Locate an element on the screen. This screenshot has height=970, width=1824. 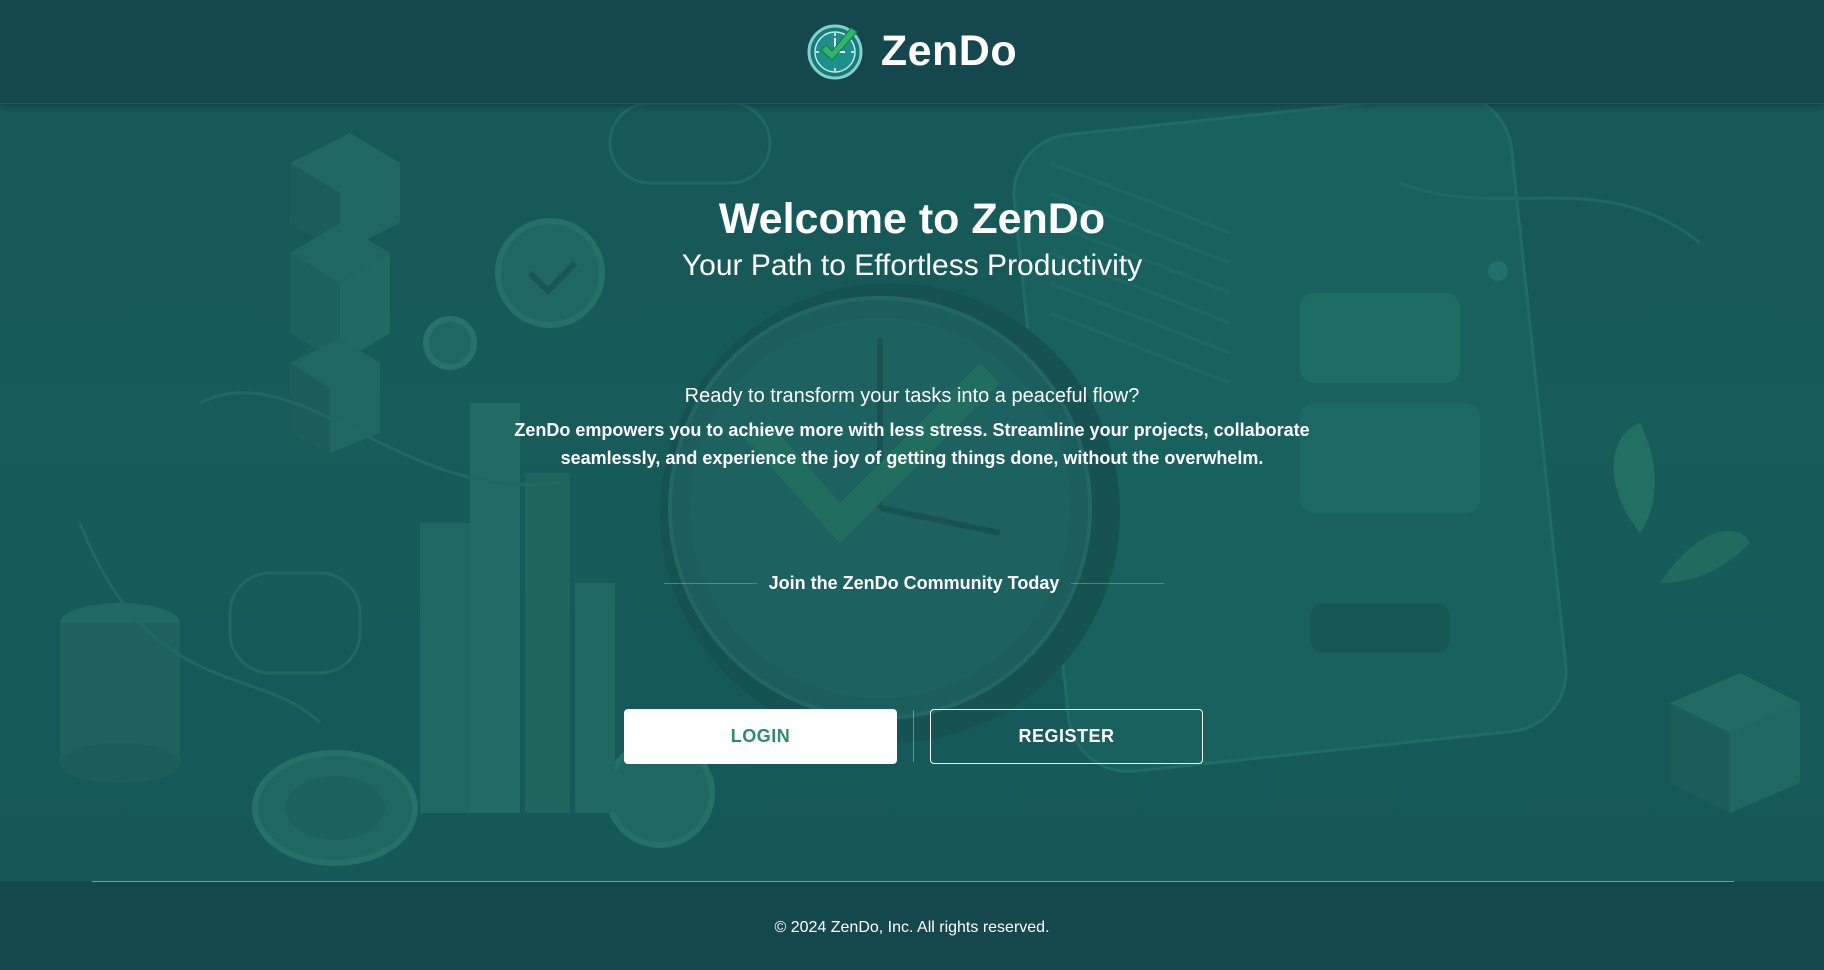
community-label: Join the ZenDo Community Today is located at coordinates (914, 582).